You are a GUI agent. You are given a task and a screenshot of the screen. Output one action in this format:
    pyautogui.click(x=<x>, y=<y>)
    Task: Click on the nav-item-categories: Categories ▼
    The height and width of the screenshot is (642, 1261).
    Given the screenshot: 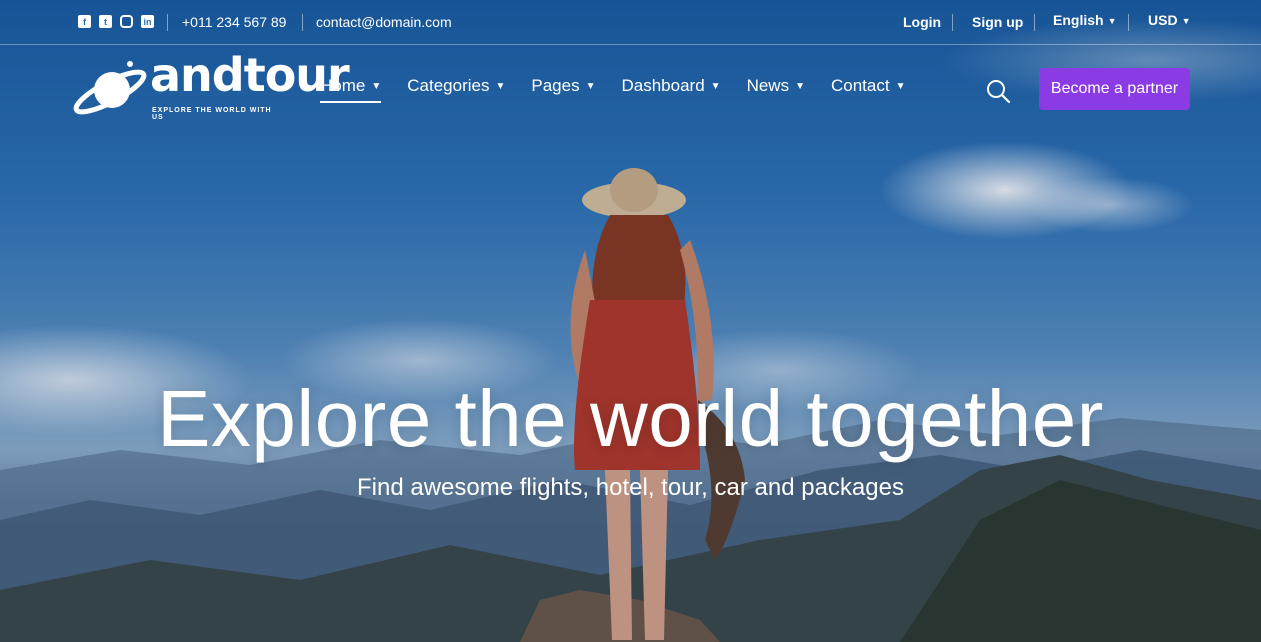 What is the action you would take?
    pyautogui.click(x=456, y=89)
    